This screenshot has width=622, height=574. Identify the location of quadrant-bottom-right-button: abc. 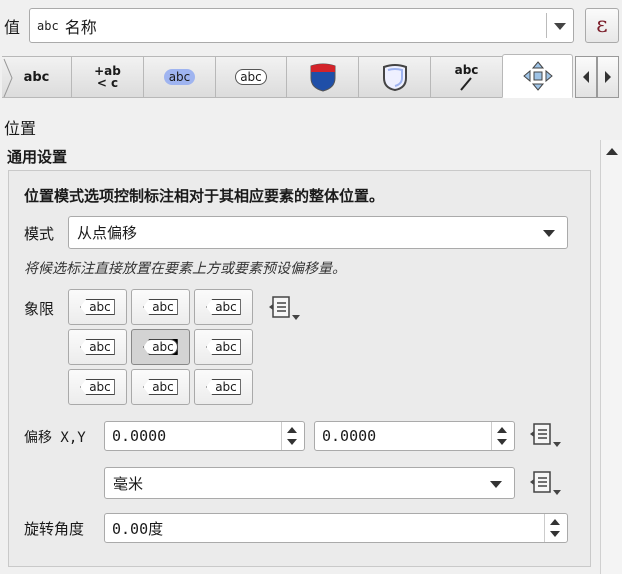
(223, 387).